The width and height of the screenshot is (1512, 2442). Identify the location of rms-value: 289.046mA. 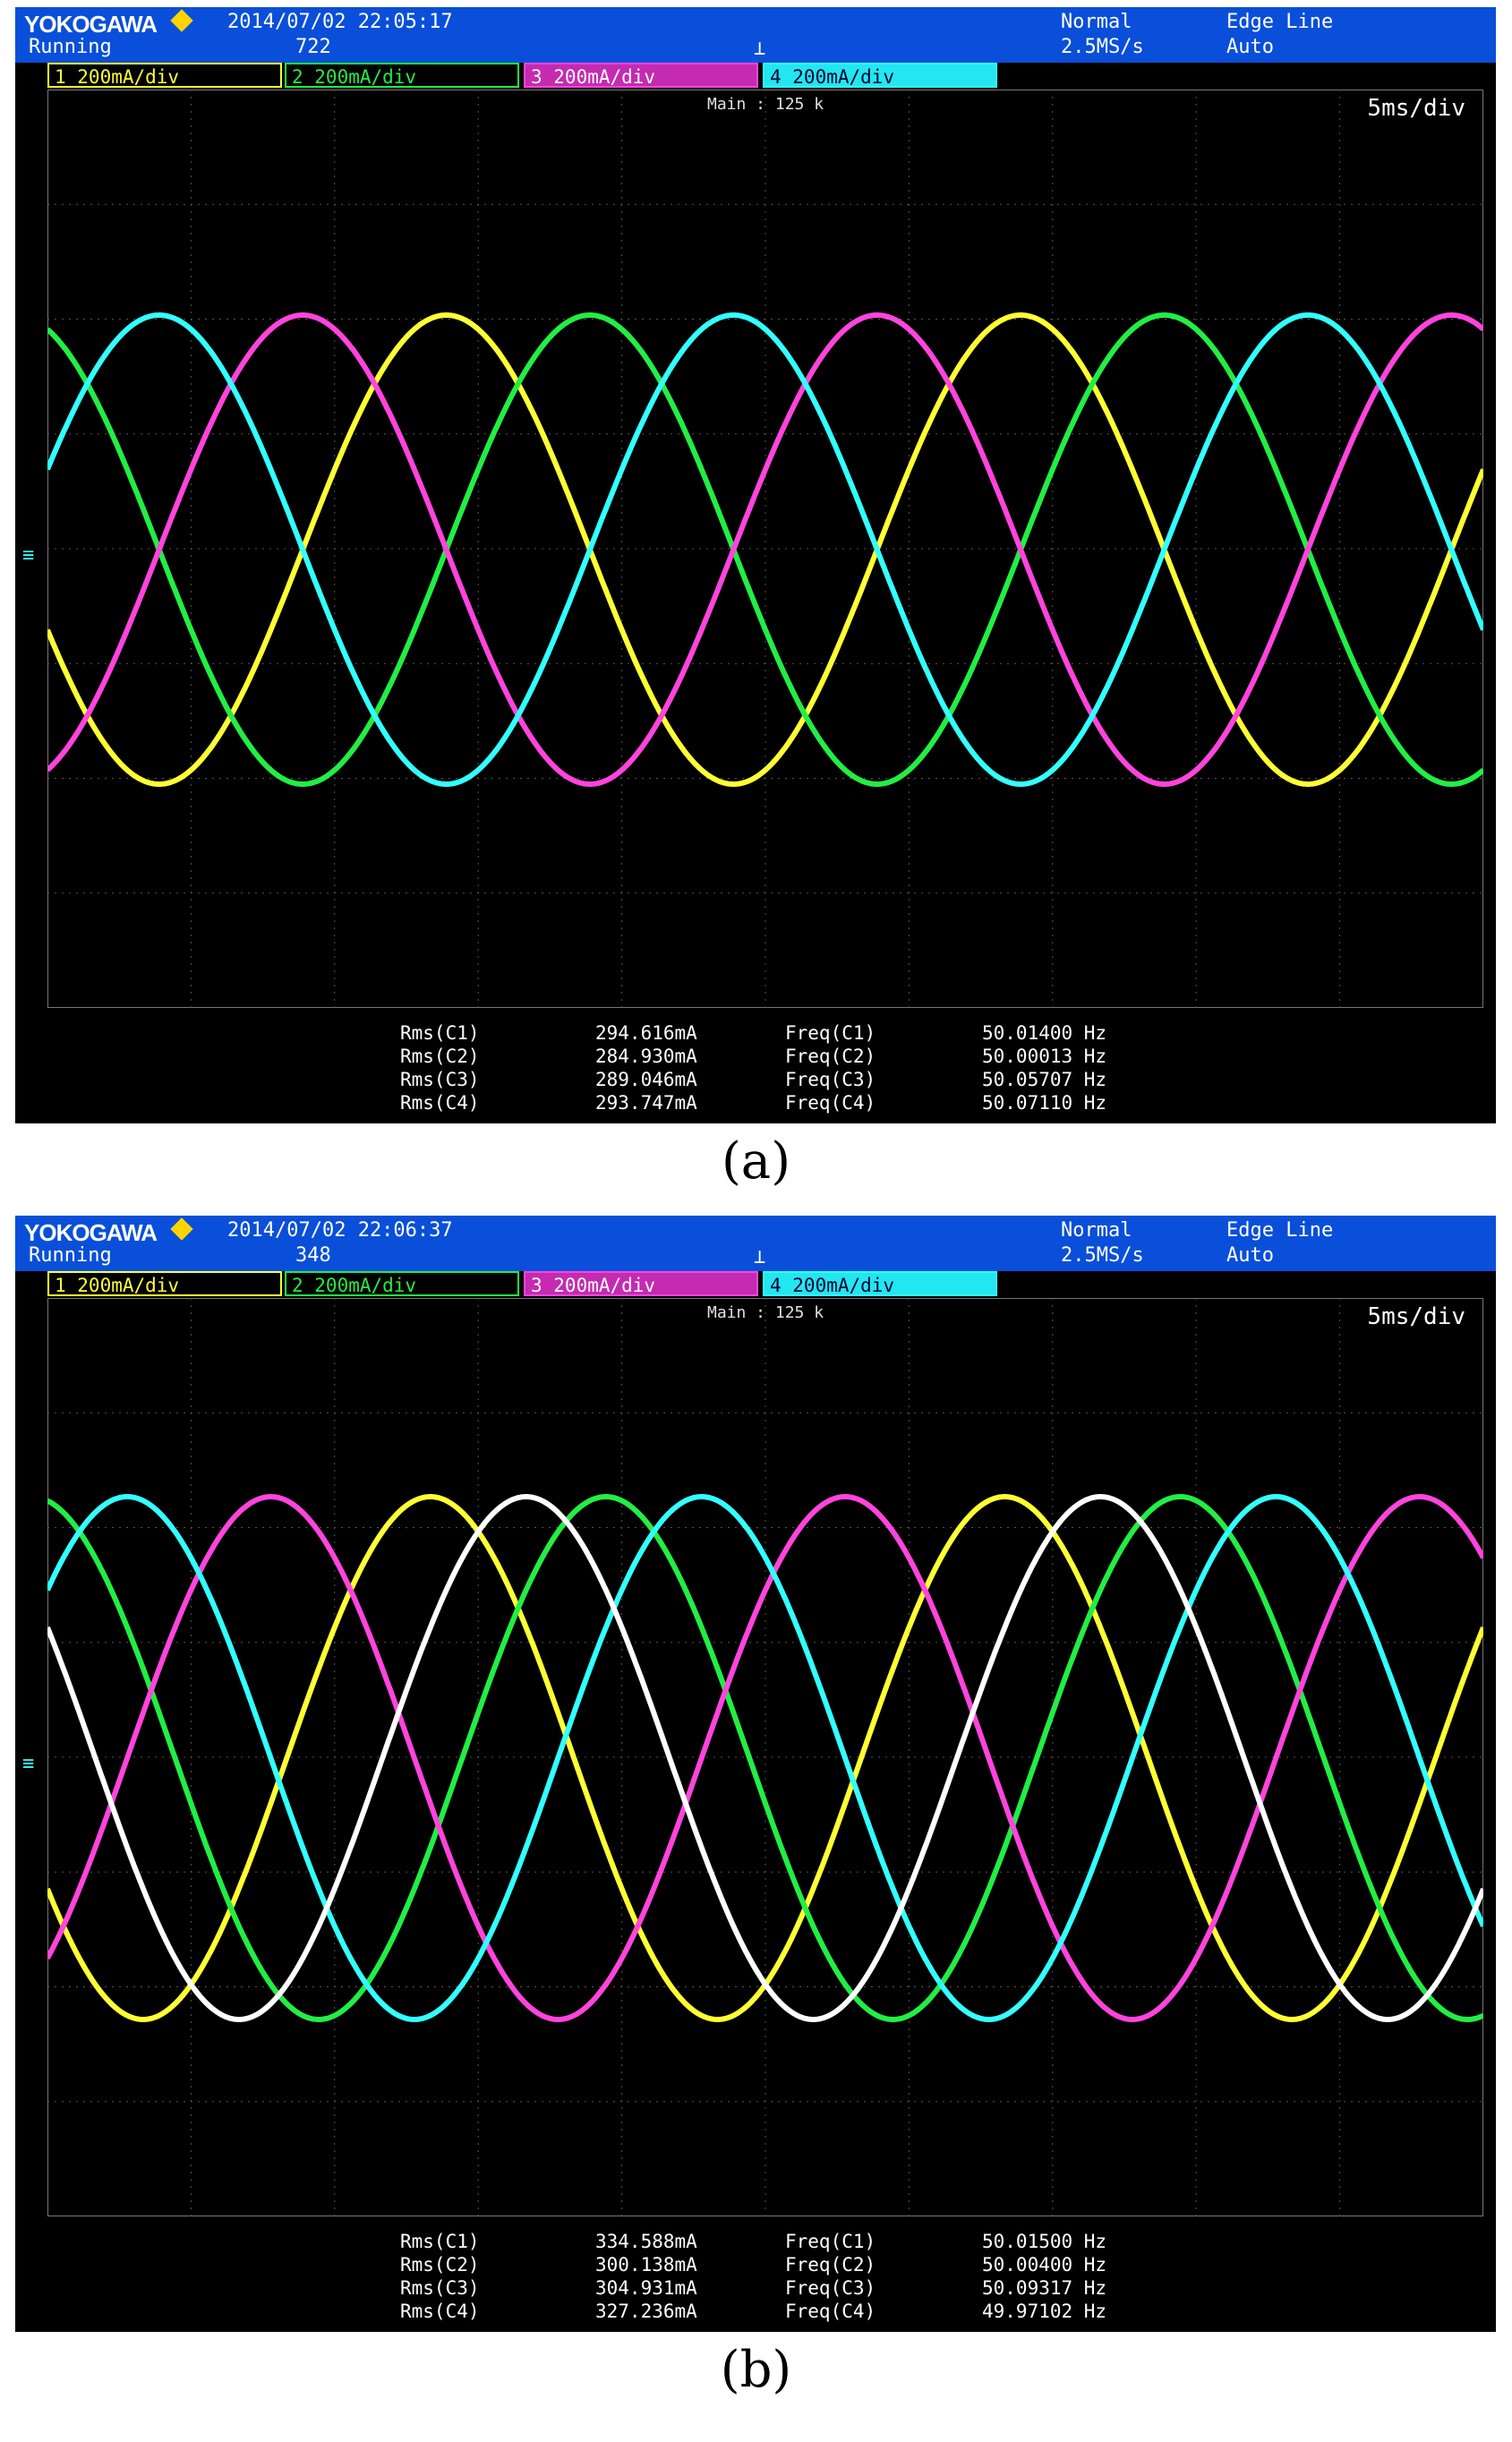
(646, 1079).